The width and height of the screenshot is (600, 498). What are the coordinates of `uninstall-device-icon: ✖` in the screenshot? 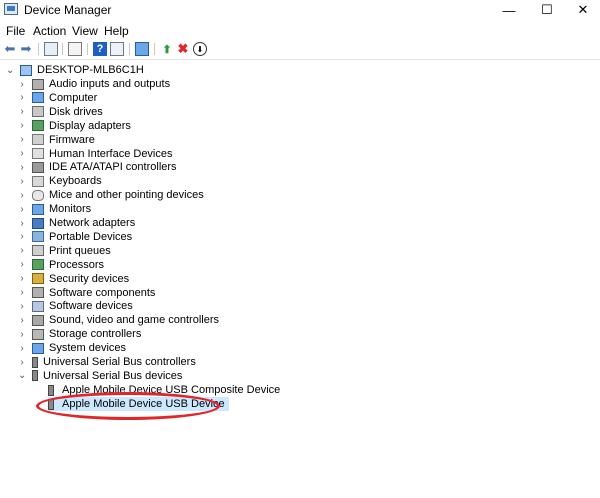 It's located at (183, 48).